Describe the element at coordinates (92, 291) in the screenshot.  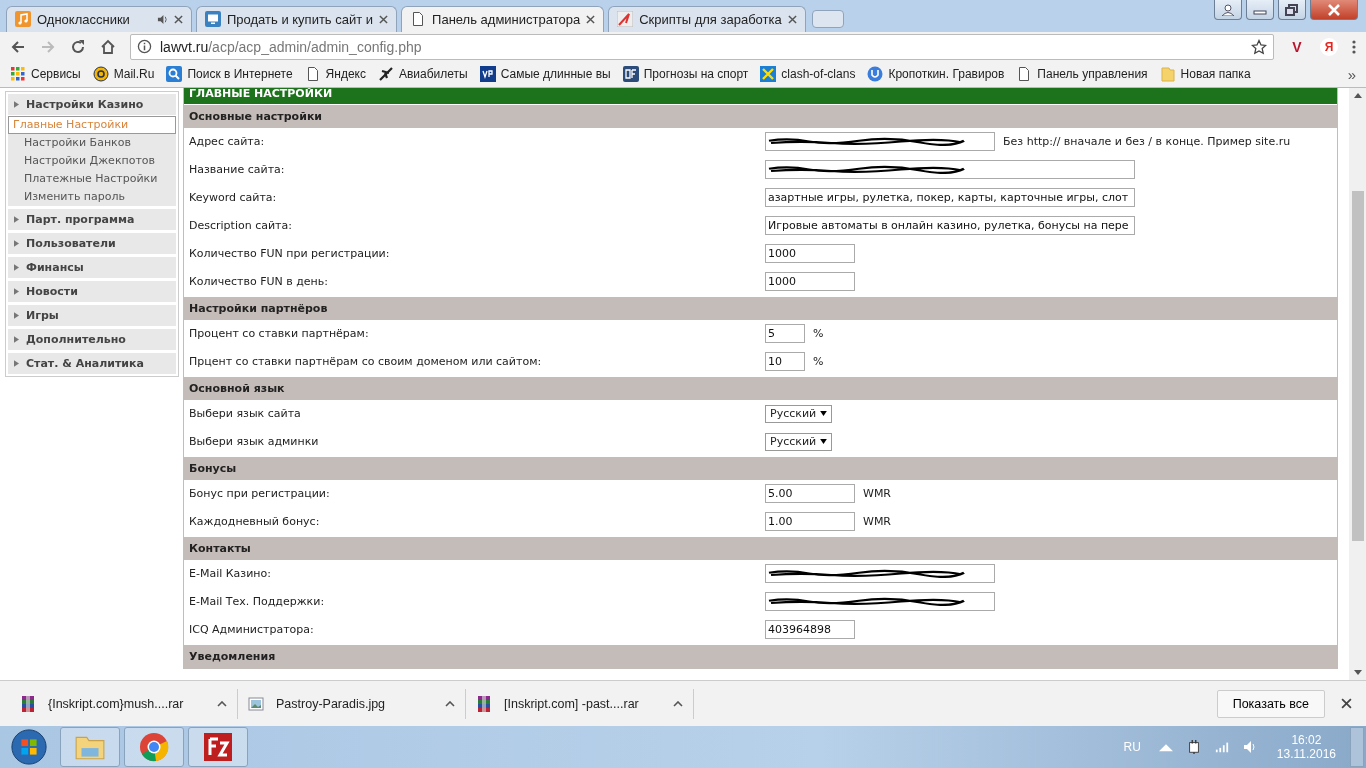
I see `sidebar-section: Новости` at that location.